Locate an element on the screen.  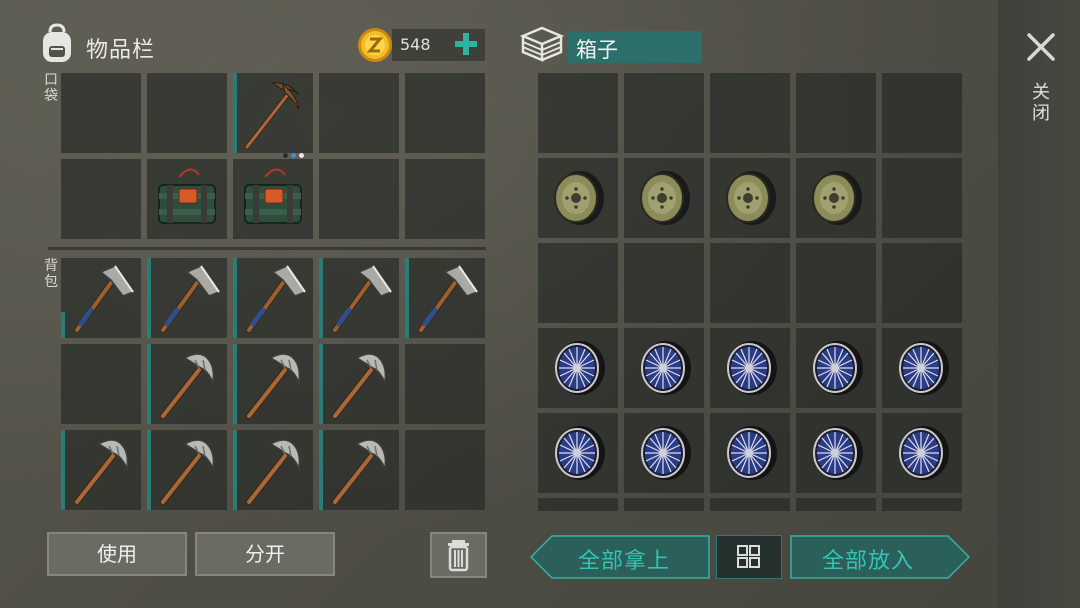
trash-icon is located at coordinates (458, 556).